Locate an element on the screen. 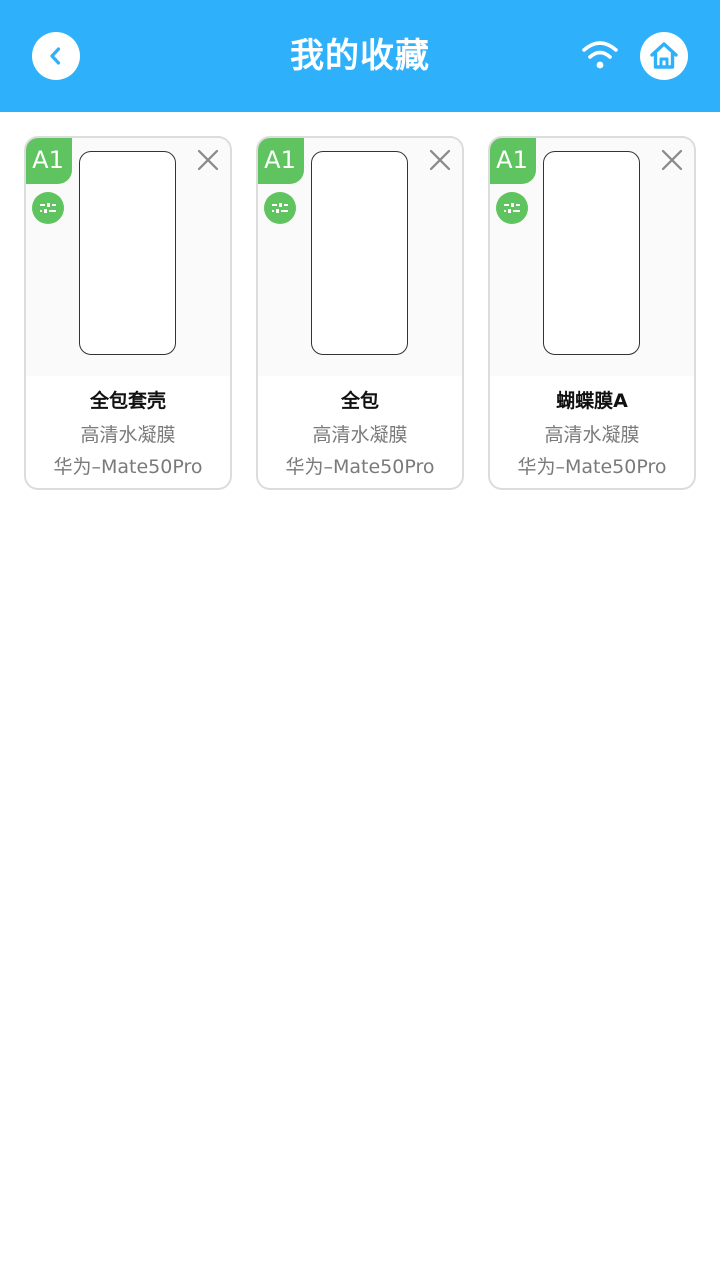 This screenshot has height=1280, width=720. favorite-card: A1 全包 高清水凝膜 华为–Mate50Pro is located at coordinates (360, 313).